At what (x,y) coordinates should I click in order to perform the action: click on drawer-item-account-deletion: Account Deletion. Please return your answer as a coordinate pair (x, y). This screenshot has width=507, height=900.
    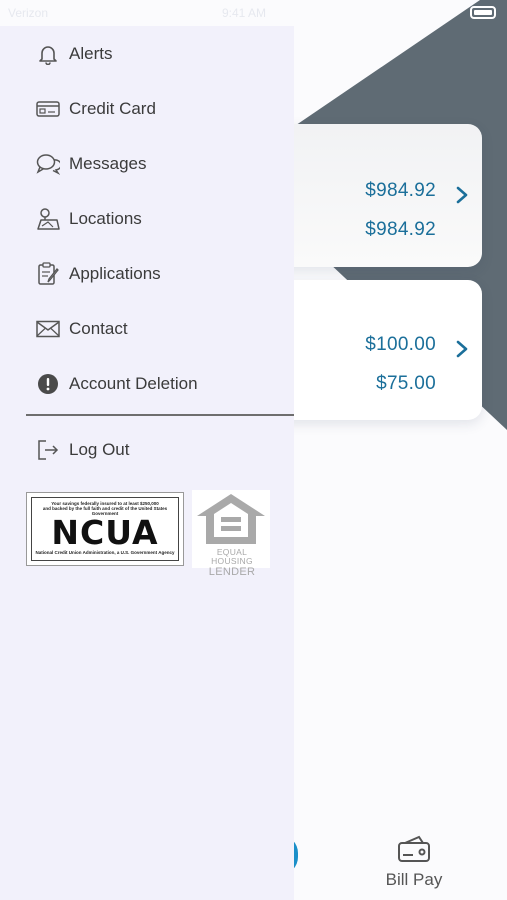
    Looking at the image, I should click on (147, 384).